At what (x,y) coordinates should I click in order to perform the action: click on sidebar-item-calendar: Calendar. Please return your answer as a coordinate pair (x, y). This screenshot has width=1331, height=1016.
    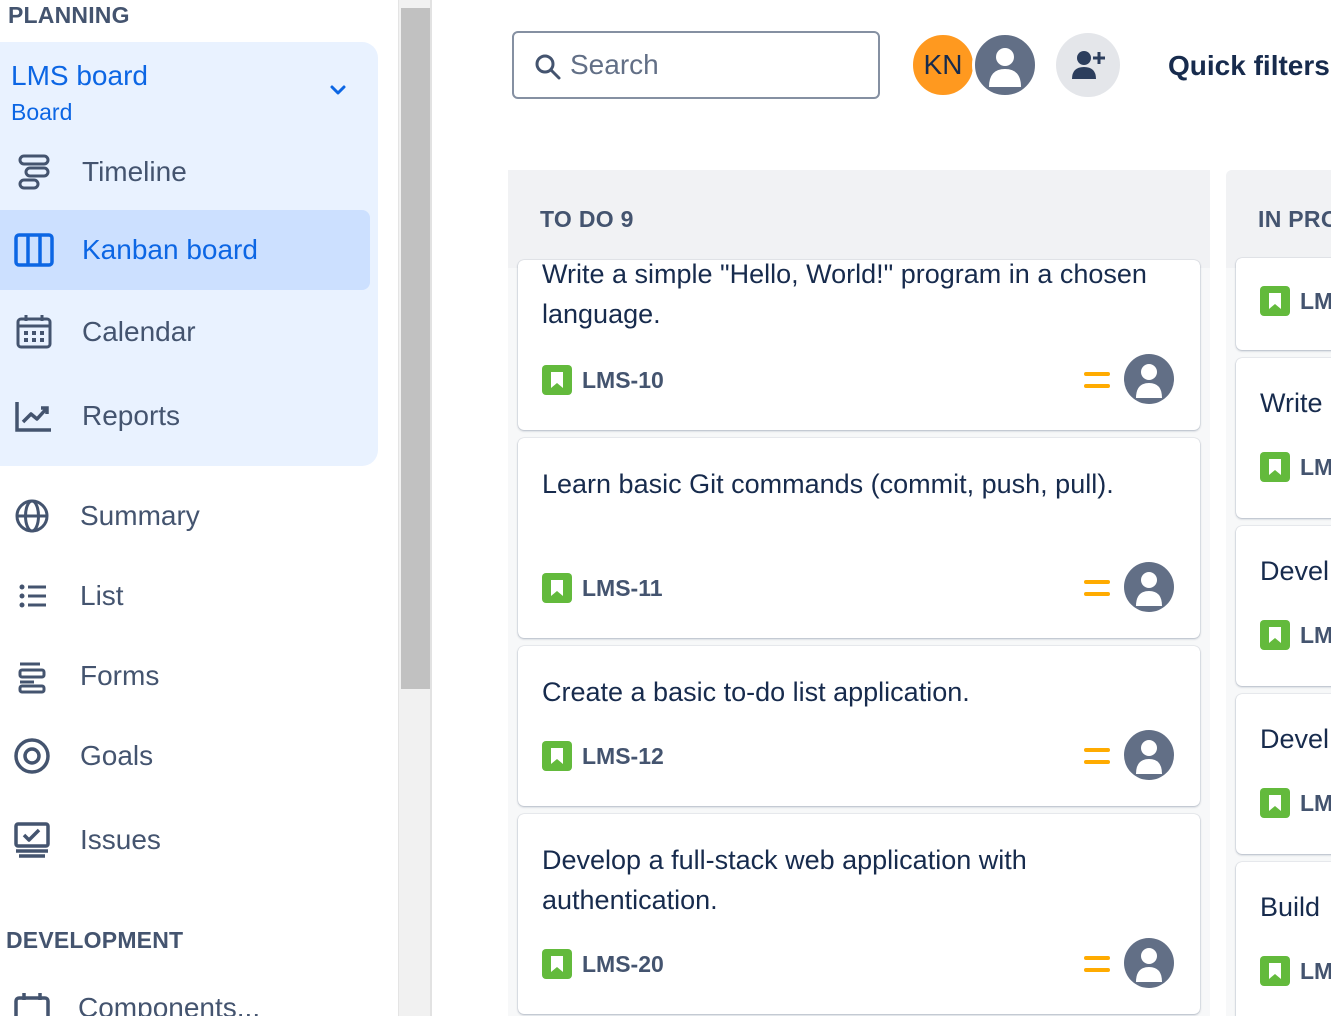
    Looking at the image, I should click on (185, 332).